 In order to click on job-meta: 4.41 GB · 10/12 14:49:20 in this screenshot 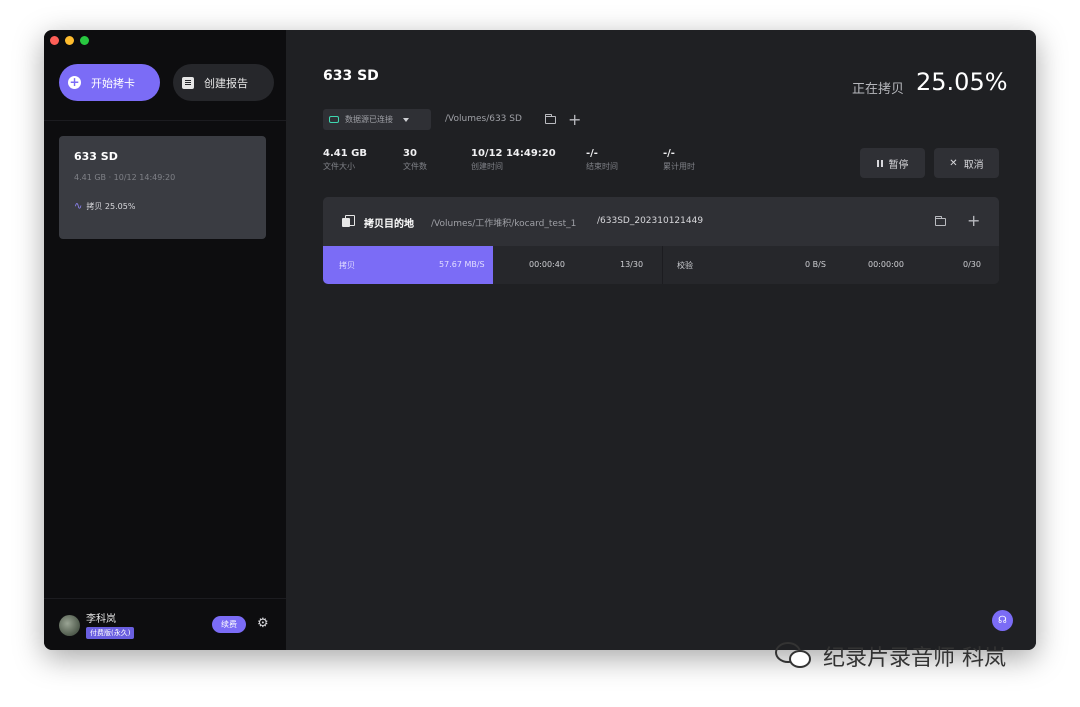, I will do `click(125, 177)`.